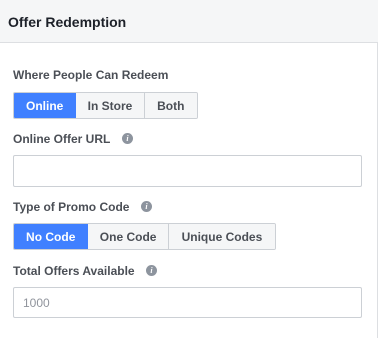 The height and width of the screenshot is (338, 379). Describe the element at coordinates (187, 302) in the screenshot. I see `total-offers-input` at that location.